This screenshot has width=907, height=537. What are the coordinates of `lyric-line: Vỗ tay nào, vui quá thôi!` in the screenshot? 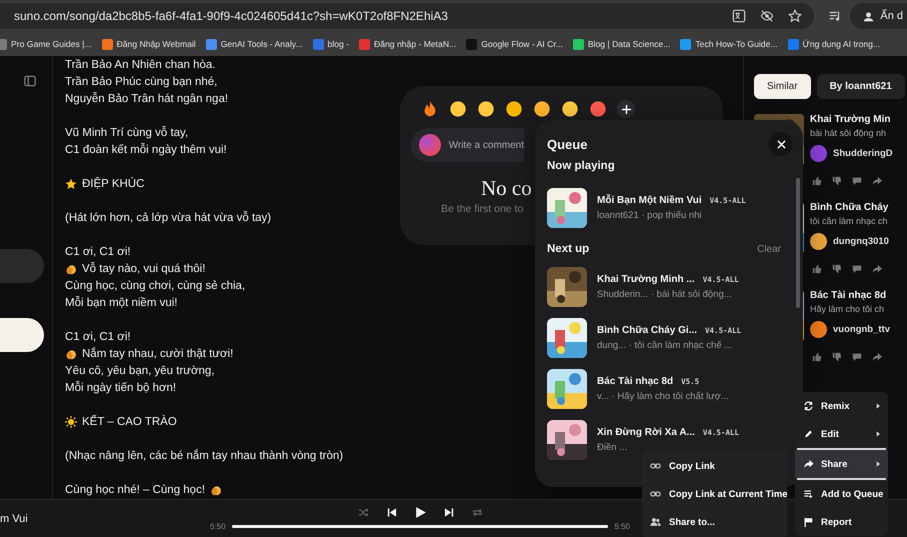 It's located at (144, 268).